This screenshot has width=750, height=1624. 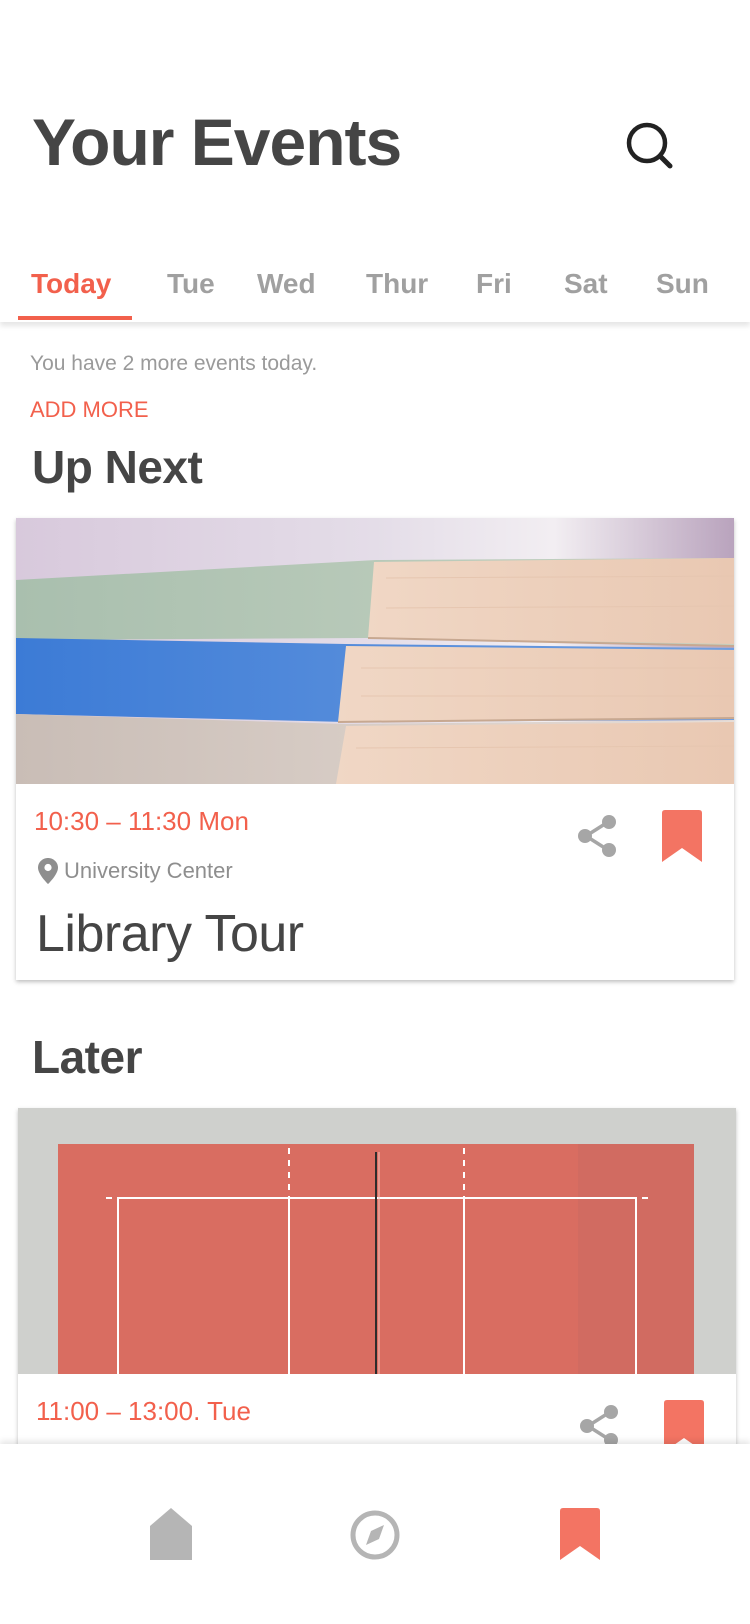 What do you see at coordinates (87, 1057) in the screenshot?
I see `section-title-later: Later` at bounding box center [87, 1057].